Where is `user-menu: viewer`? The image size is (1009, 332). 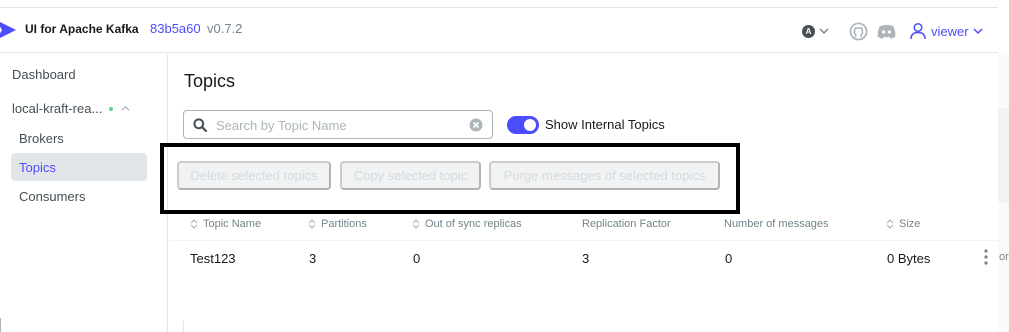 user-menu: viewer is located at coordinates (946, 31).